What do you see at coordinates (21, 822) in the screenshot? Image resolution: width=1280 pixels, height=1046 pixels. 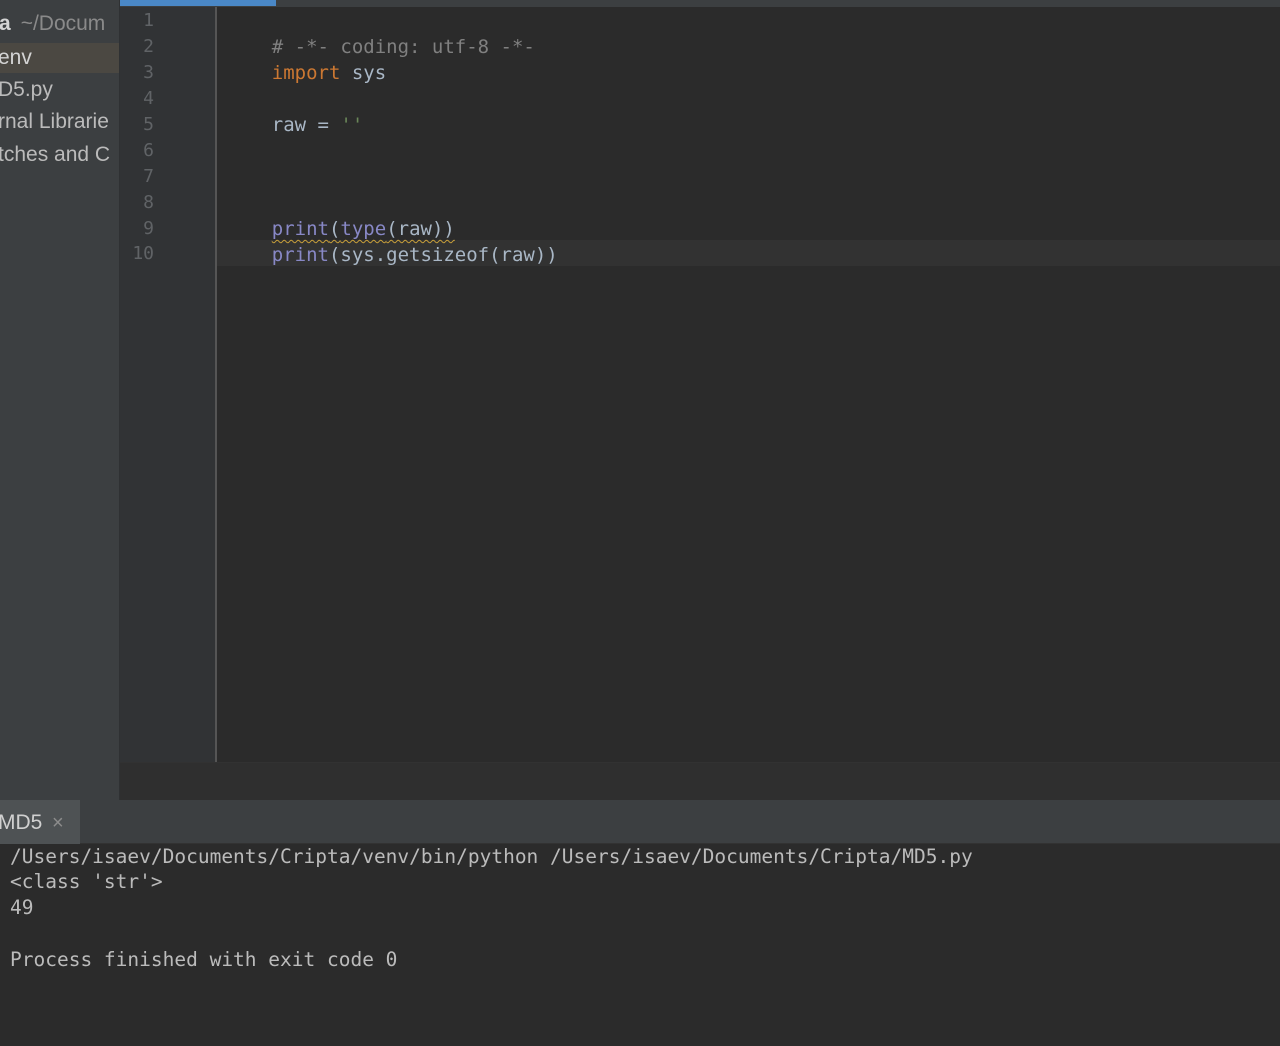 I see `run-tab-label: MD5` at bounding box center [21, 822].